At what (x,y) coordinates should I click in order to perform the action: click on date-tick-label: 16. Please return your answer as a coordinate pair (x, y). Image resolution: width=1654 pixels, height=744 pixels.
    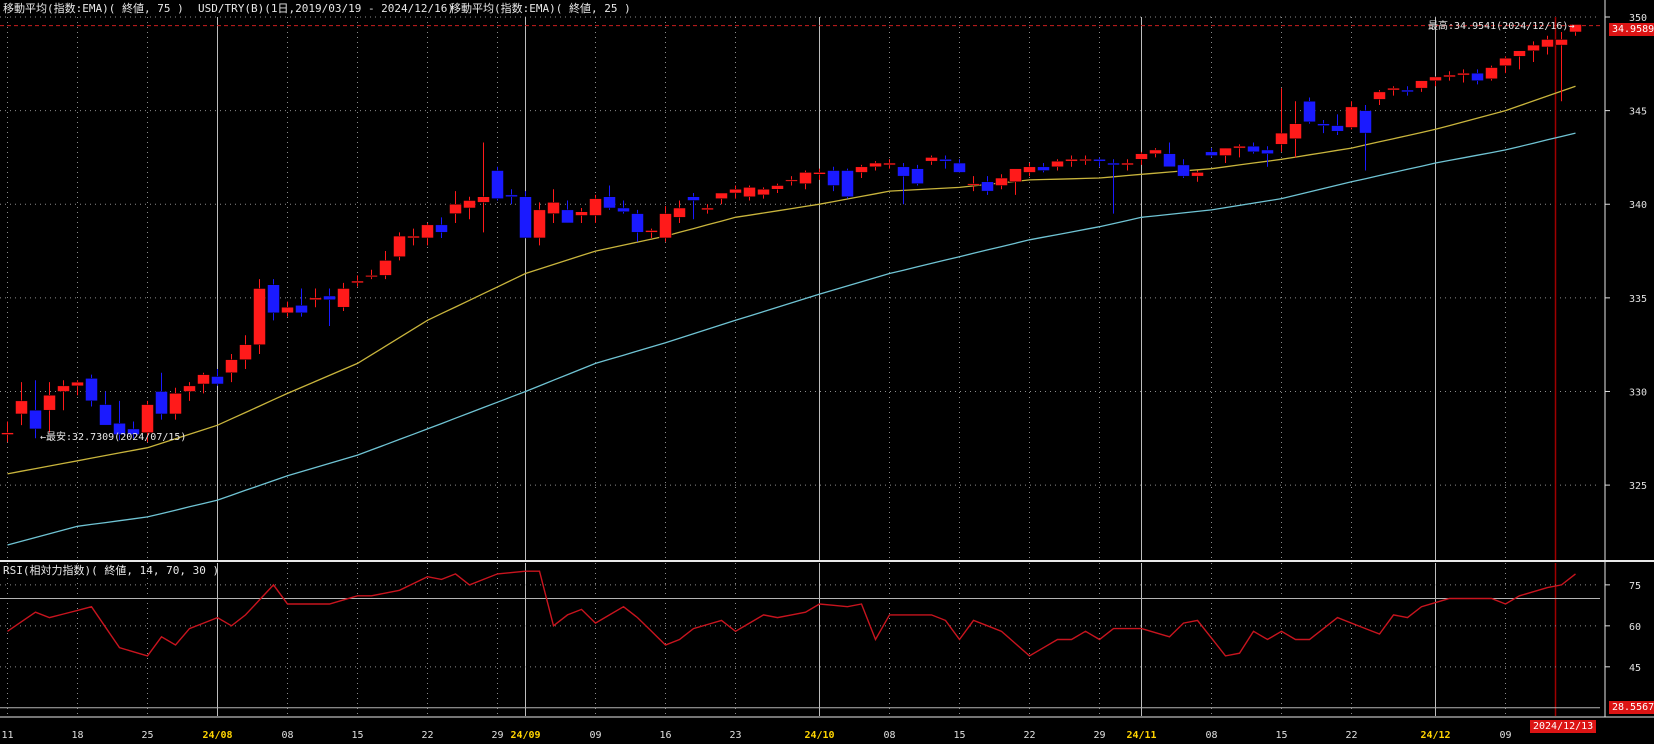
    Looking at the image, I should click on (665, 735).